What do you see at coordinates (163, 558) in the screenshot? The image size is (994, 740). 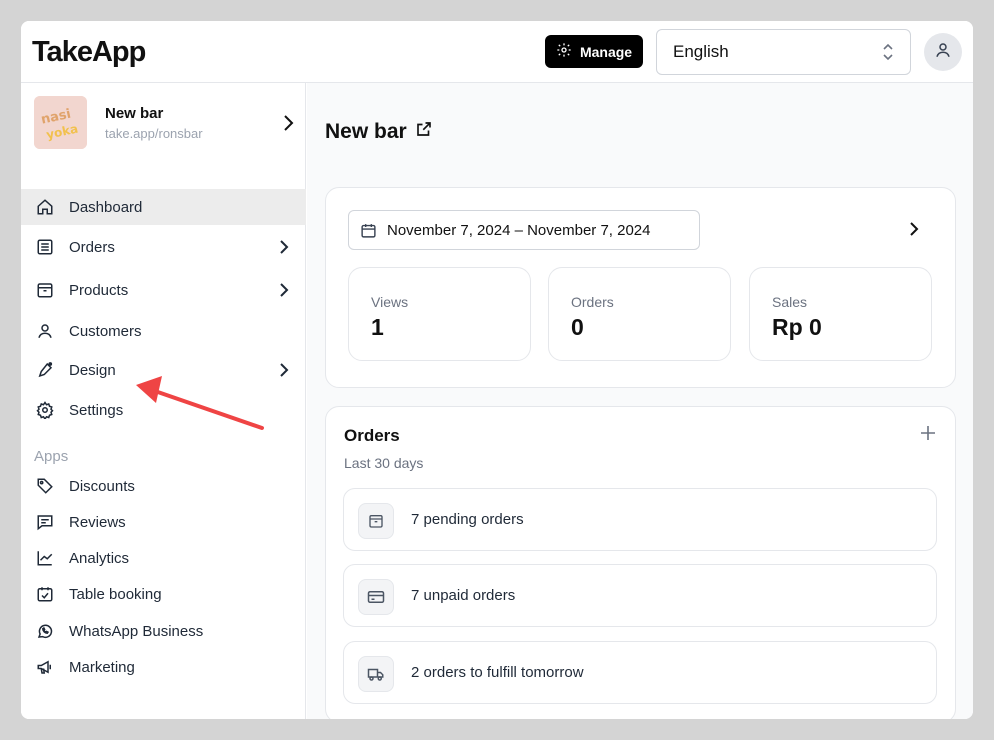 I see `sidebar-item-analytics: Analytics` at bounding box center [163, 558].